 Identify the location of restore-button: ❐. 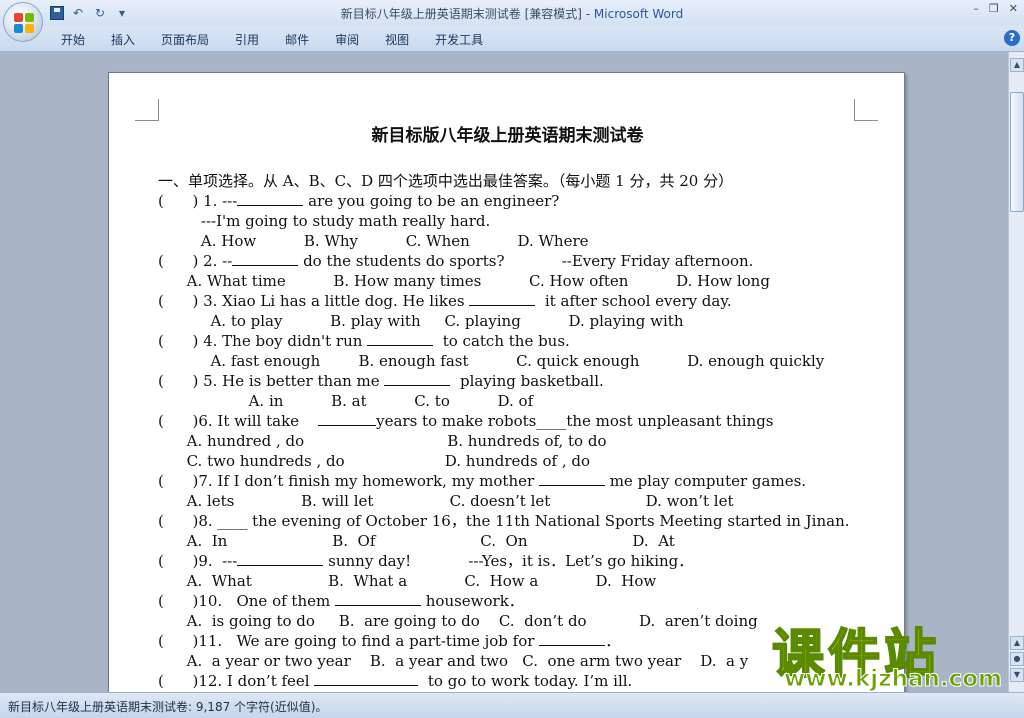
(994, 8).